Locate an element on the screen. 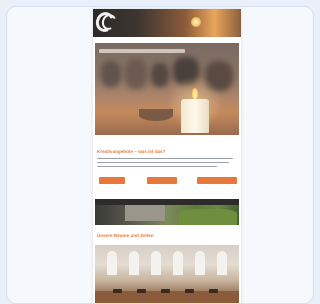 The image size is (320, 304). candle-flame is located at coordinates (195, 93).